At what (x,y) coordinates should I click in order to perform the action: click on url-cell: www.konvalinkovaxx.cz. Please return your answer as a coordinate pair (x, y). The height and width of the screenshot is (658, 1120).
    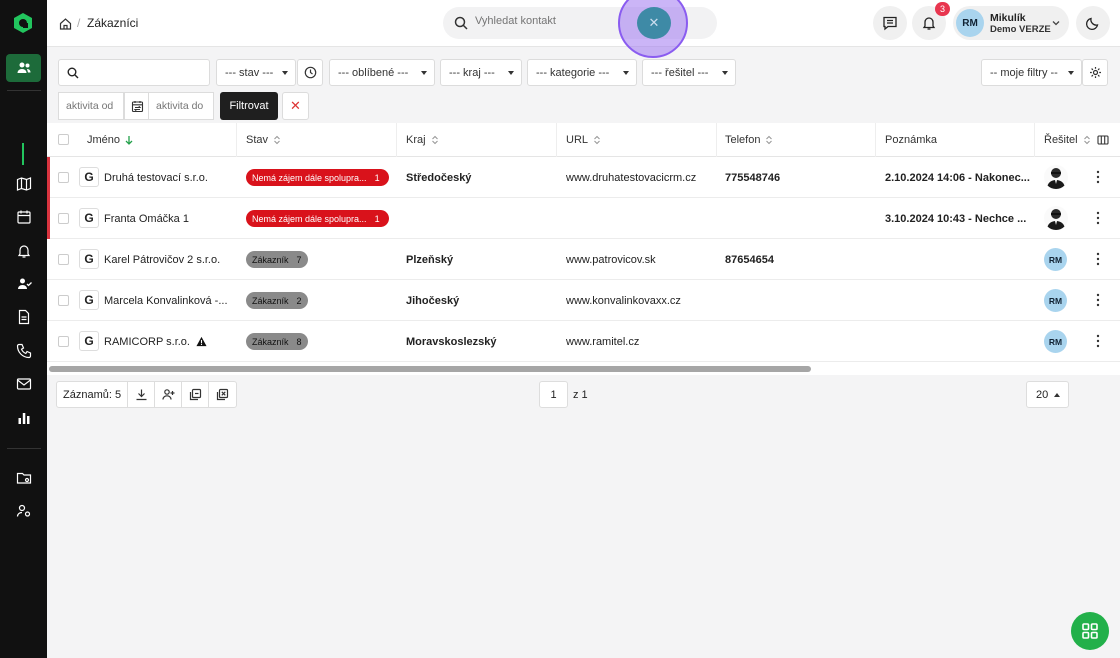
    Looking at the image, I should click on (623, 300).